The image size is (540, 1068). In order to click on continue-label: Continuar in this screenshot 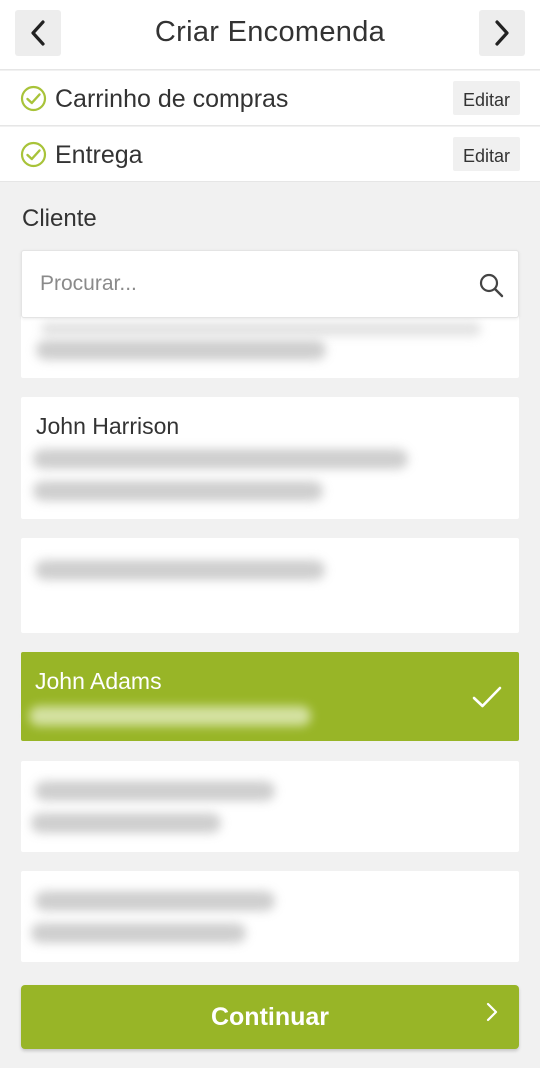, I will do `click(270, 1017)`.